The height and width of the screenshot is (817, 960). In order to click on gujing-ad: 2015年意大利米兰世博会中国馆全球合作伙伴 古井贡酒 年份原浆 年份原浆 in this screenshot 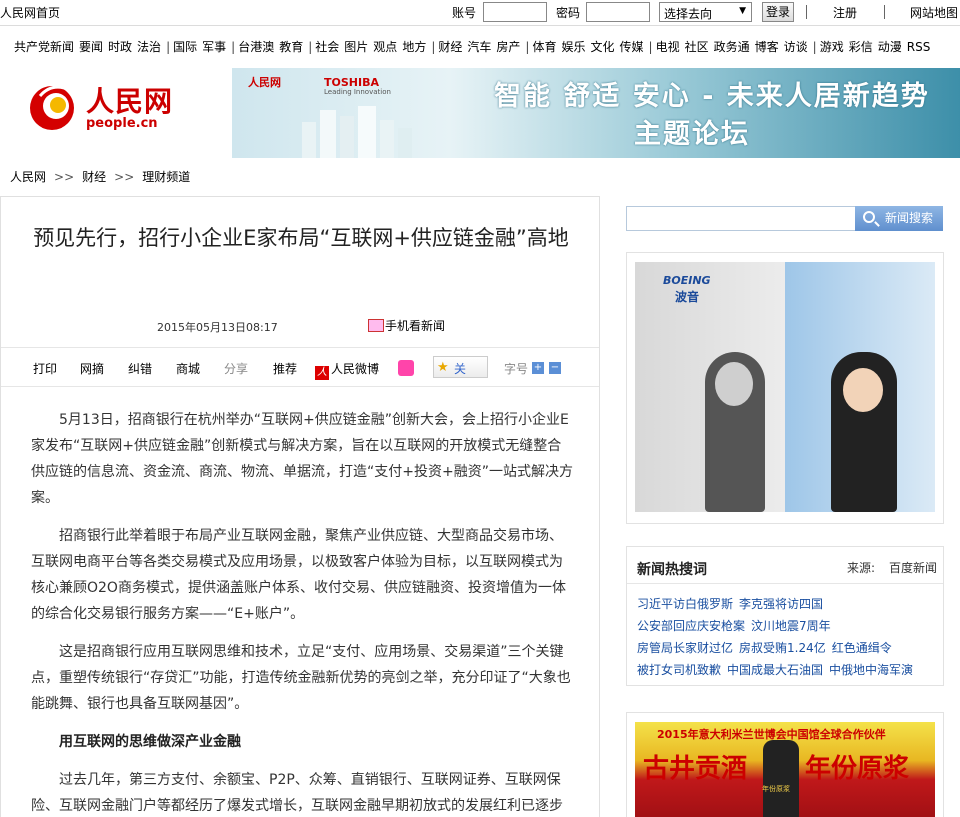, I will do `click(785, 764)`.